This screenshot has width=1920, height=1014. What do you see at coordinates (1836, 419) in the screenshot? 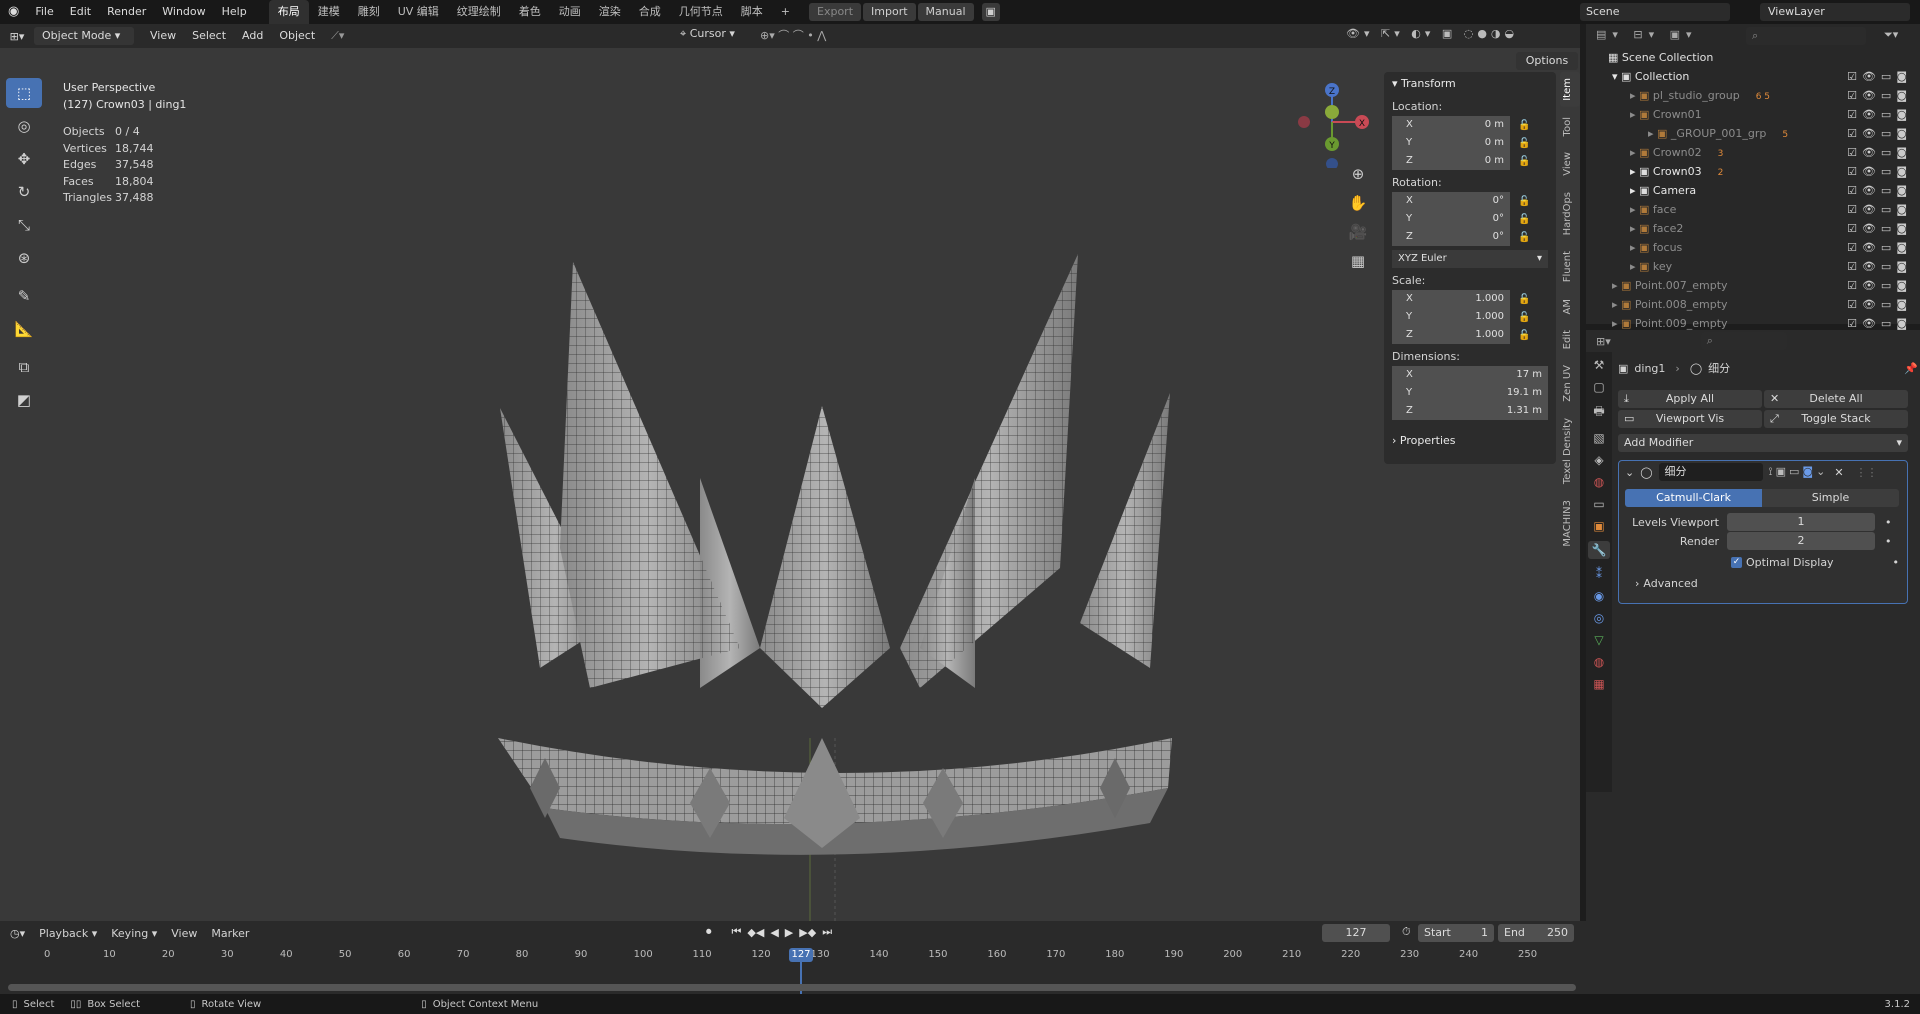
I see `toggle-stack-button: ⤢ Toggle Stack` at bounding box center [1836, 419].